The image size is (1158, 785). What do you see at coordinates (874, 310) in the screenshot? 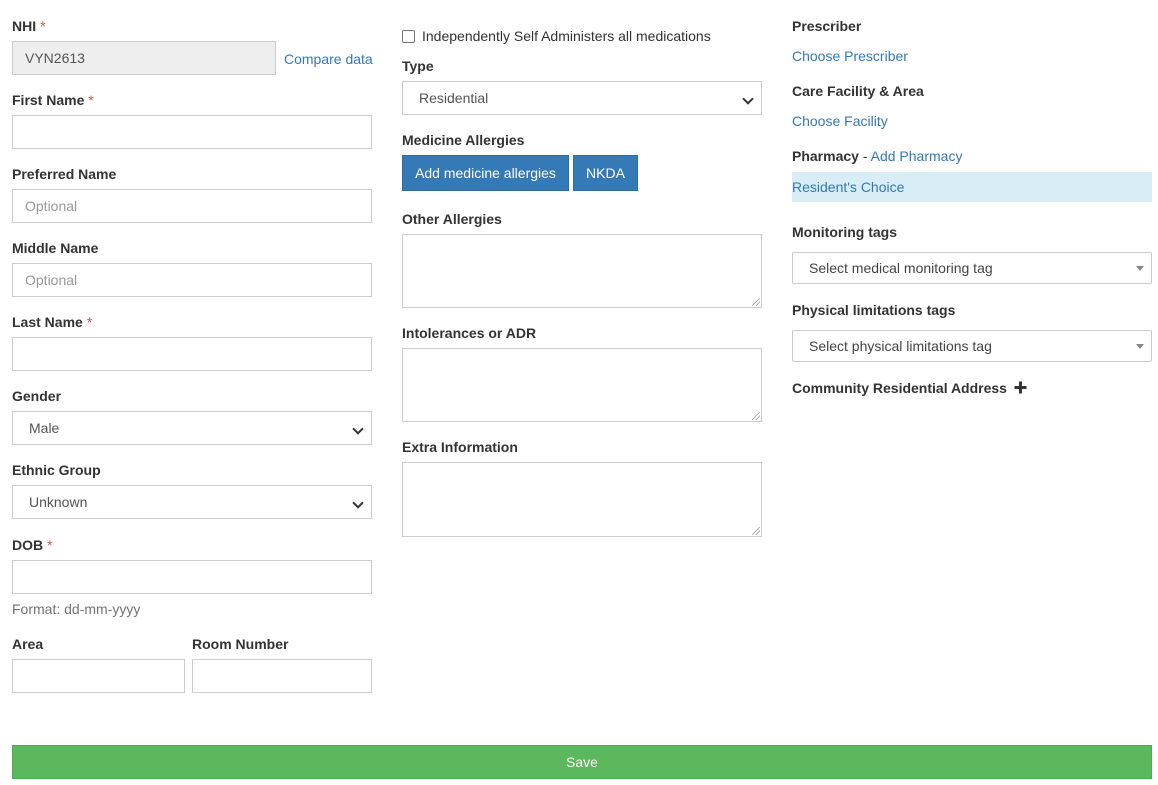
I see `physical-limitations-label: Physical limitations tags` at bounding box center [874, 310].